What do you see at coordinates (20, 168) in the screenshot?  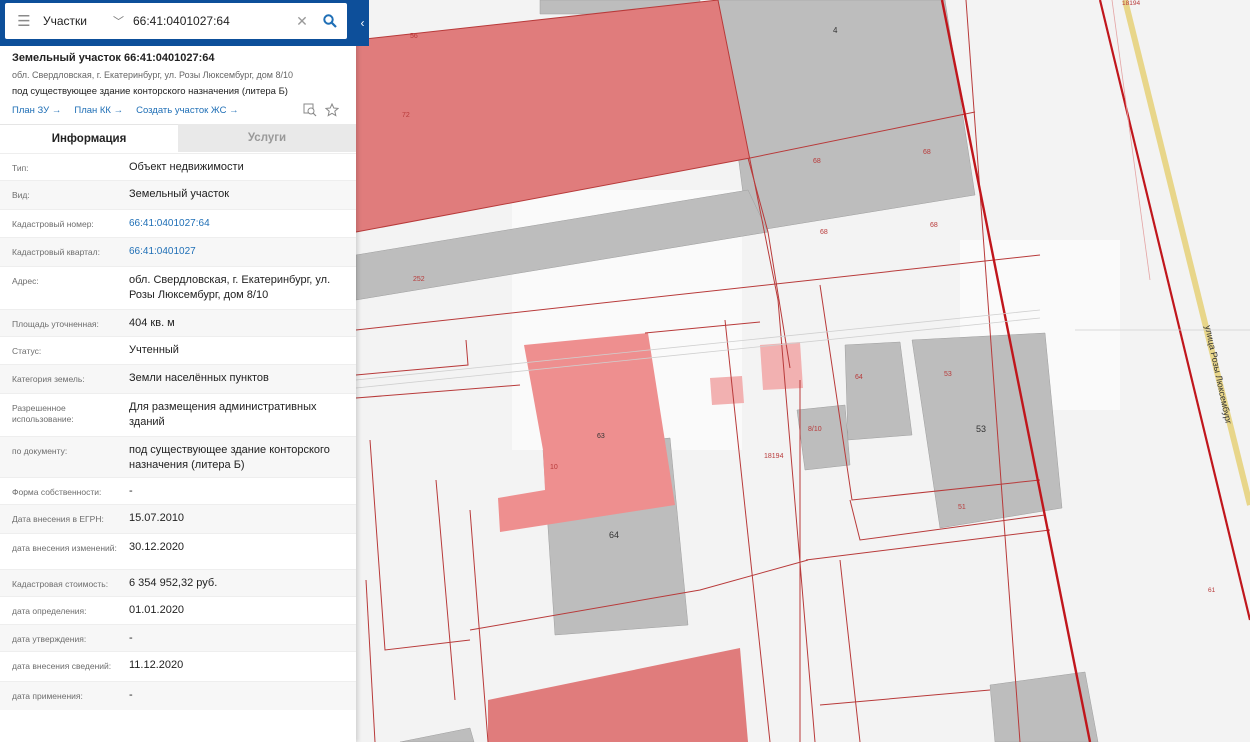 I see `row-label: Тип:` at bounding box center [20, 168].